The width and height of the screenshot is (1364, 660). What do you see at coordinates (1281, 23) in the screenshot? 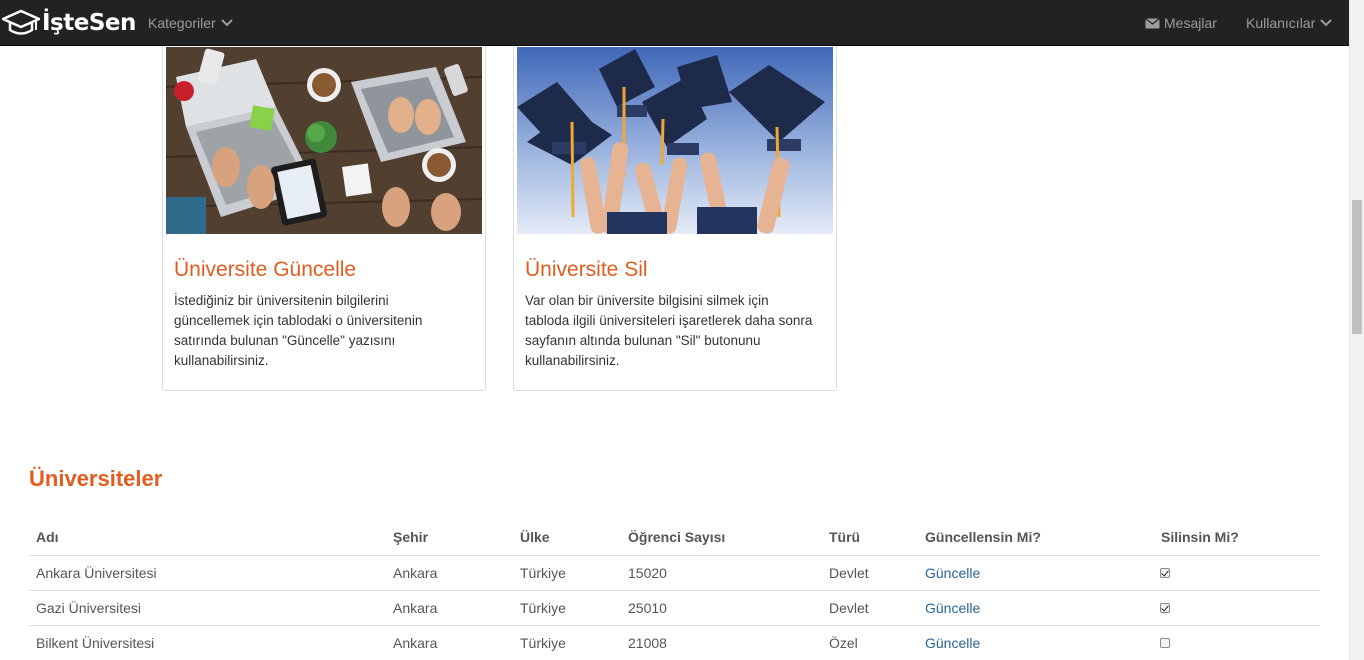
I see `nav-users-label: Kullanıcılar` at bounding box center [1281, 23].